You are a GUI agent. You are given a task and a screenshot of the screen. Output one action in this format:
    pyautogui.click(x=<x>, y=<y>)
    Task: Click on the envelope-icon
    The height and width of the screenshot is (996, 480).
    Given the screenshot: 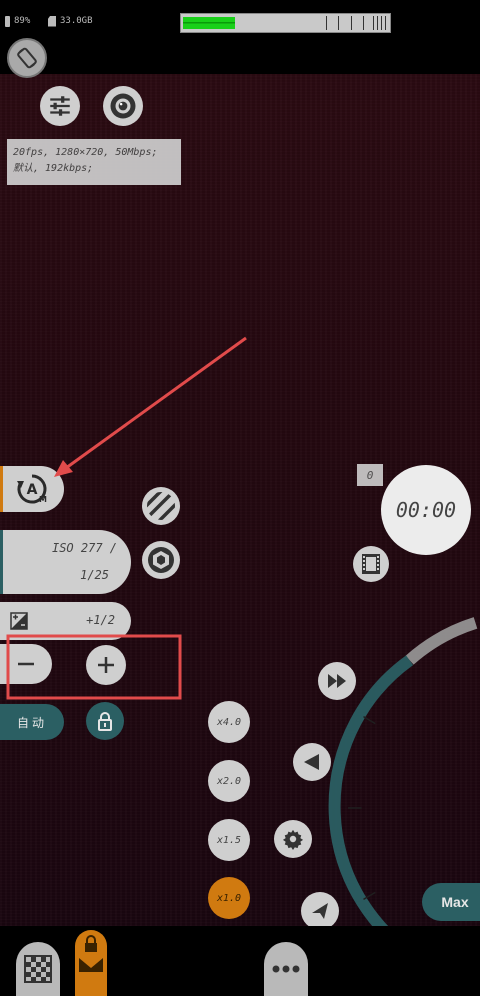 What is the action you would take?
    pyautogui.click(x=91, y=965)
    